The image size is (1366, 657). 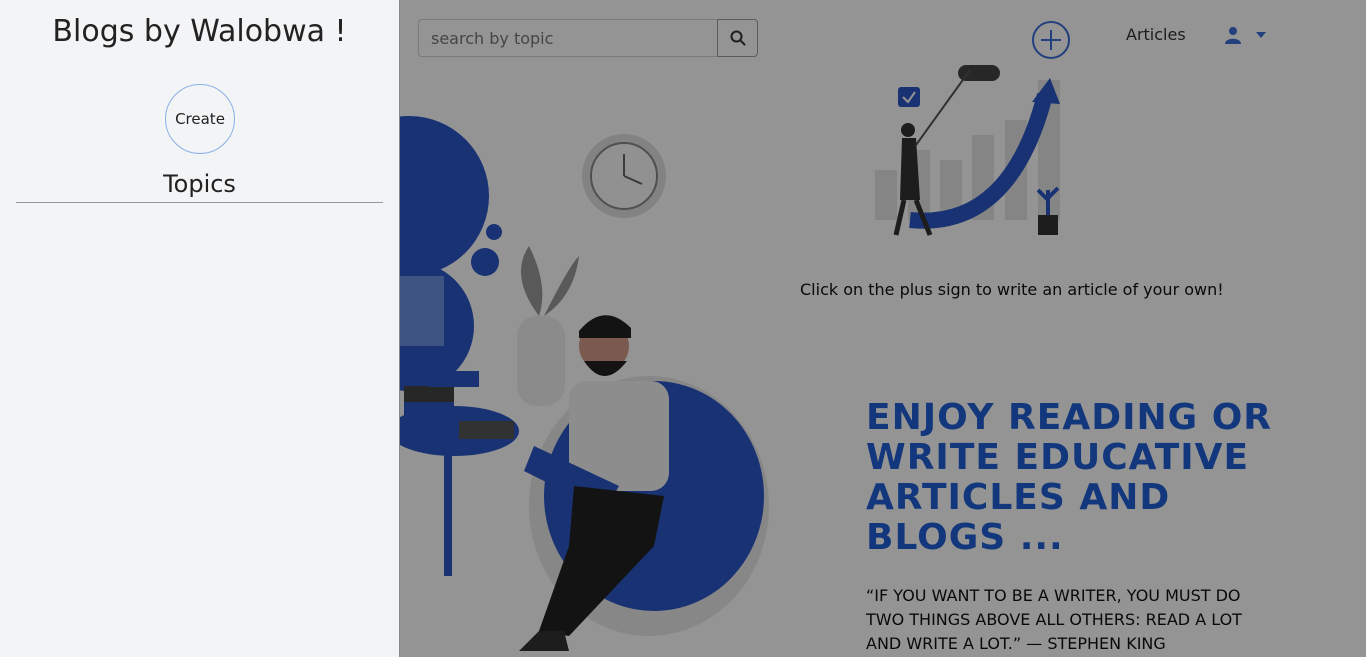 I want to click on topics-divider, so click(x=199, y=202).